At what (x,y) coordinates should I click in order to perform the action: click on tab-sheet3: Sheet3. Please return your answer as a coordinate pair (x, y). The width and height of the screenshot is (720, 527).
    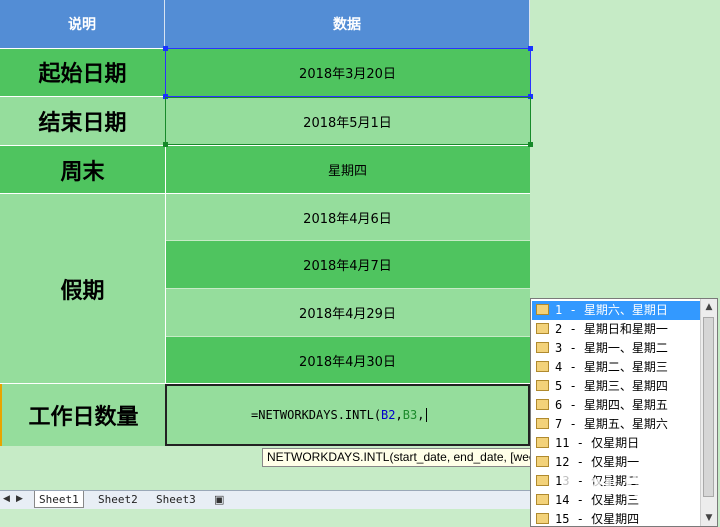
    Looking at the image, I should click on (176, 499).